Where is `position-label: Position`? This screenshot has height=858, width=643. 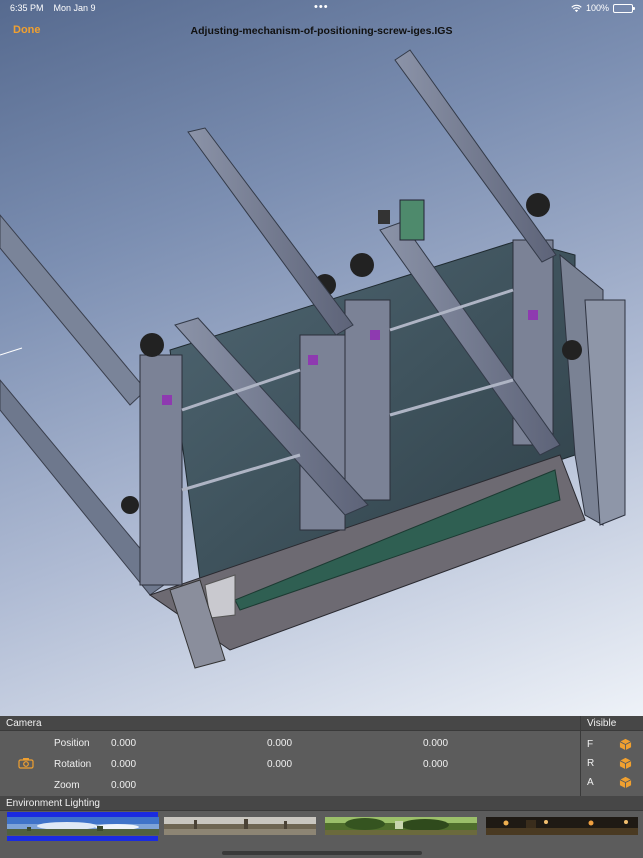
position-label: Position is located at coordinates (72, 743).